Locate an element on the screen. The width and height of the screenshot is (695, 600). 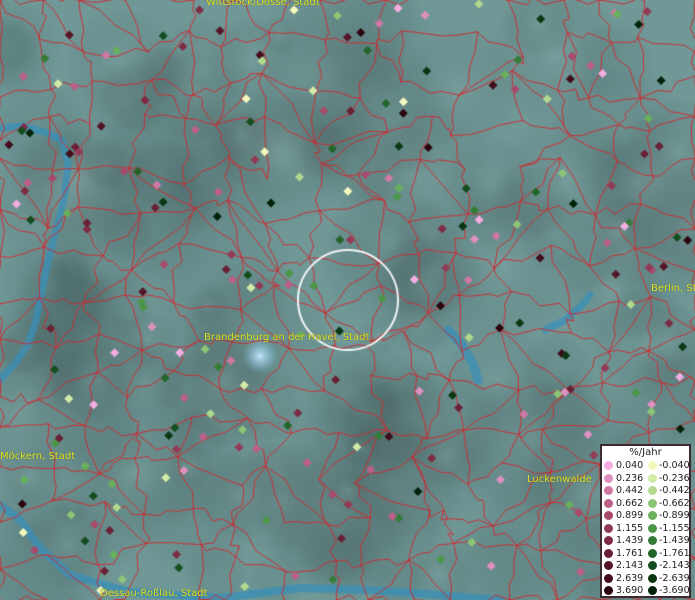
legend-value-negative: -3.690 is located at coordinates (674, 590).